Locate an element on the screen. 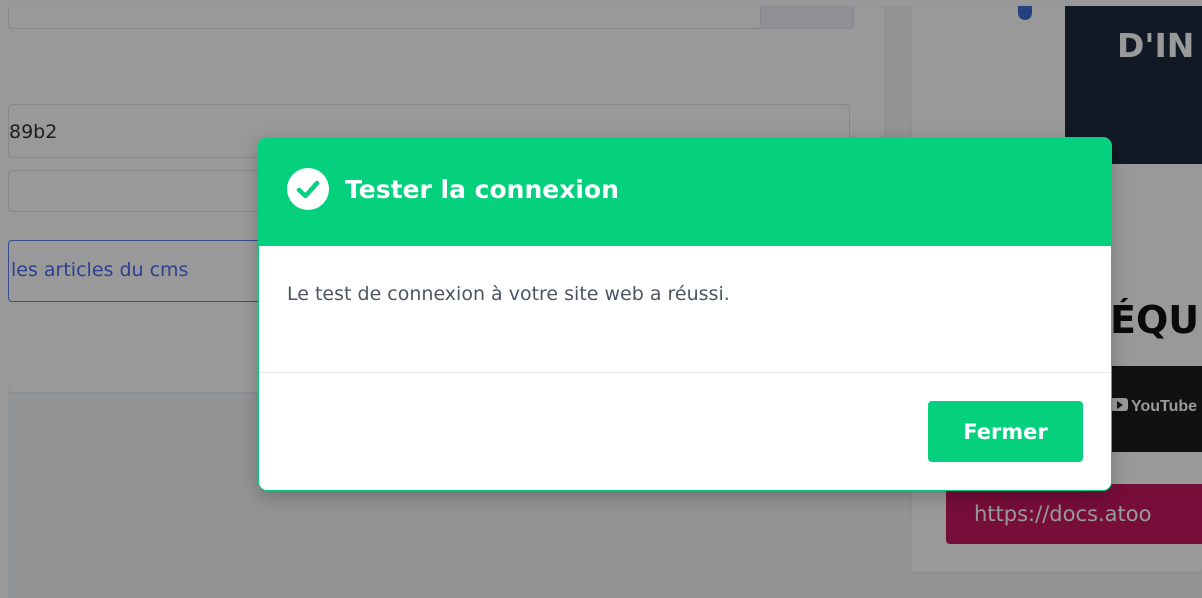 The image size is (1202, 598). dialog-title: Tester la connexion is located at coordinates (482, 189).